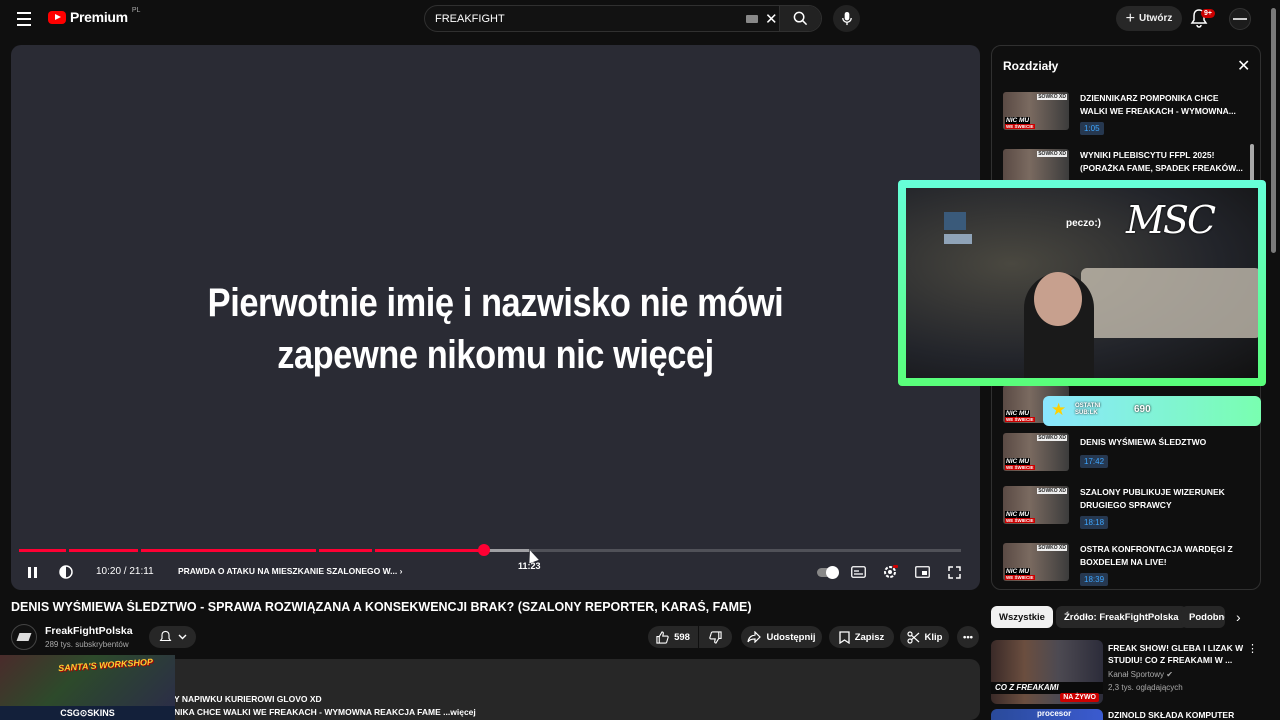 The width and height of the screenshot is (1280, 720). What do you see at coordinates (924, 637) in the screenshot?
I see `clip-button: Klip` at bounding box center [924, 637].